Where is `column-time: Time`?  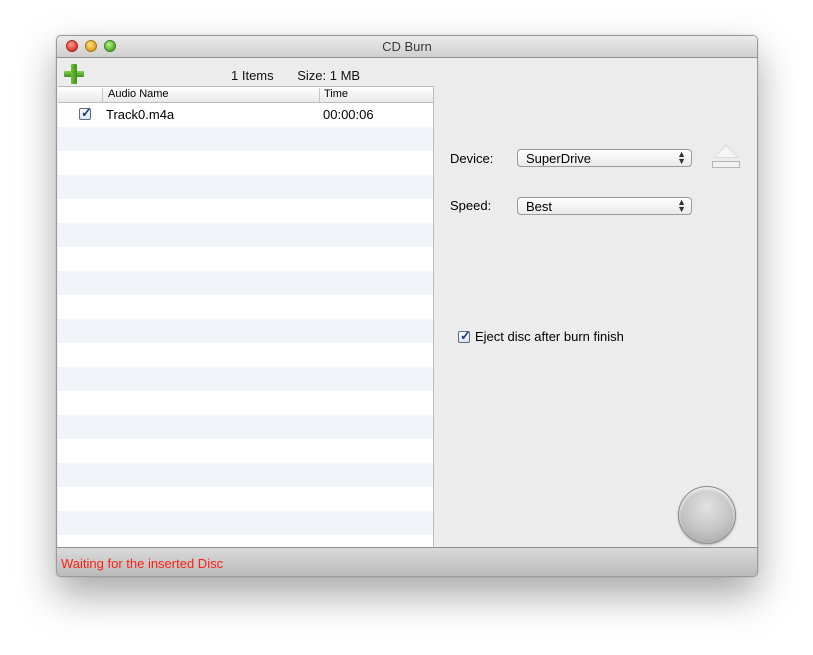
column-time: Time is located at coordinates (376, 95).